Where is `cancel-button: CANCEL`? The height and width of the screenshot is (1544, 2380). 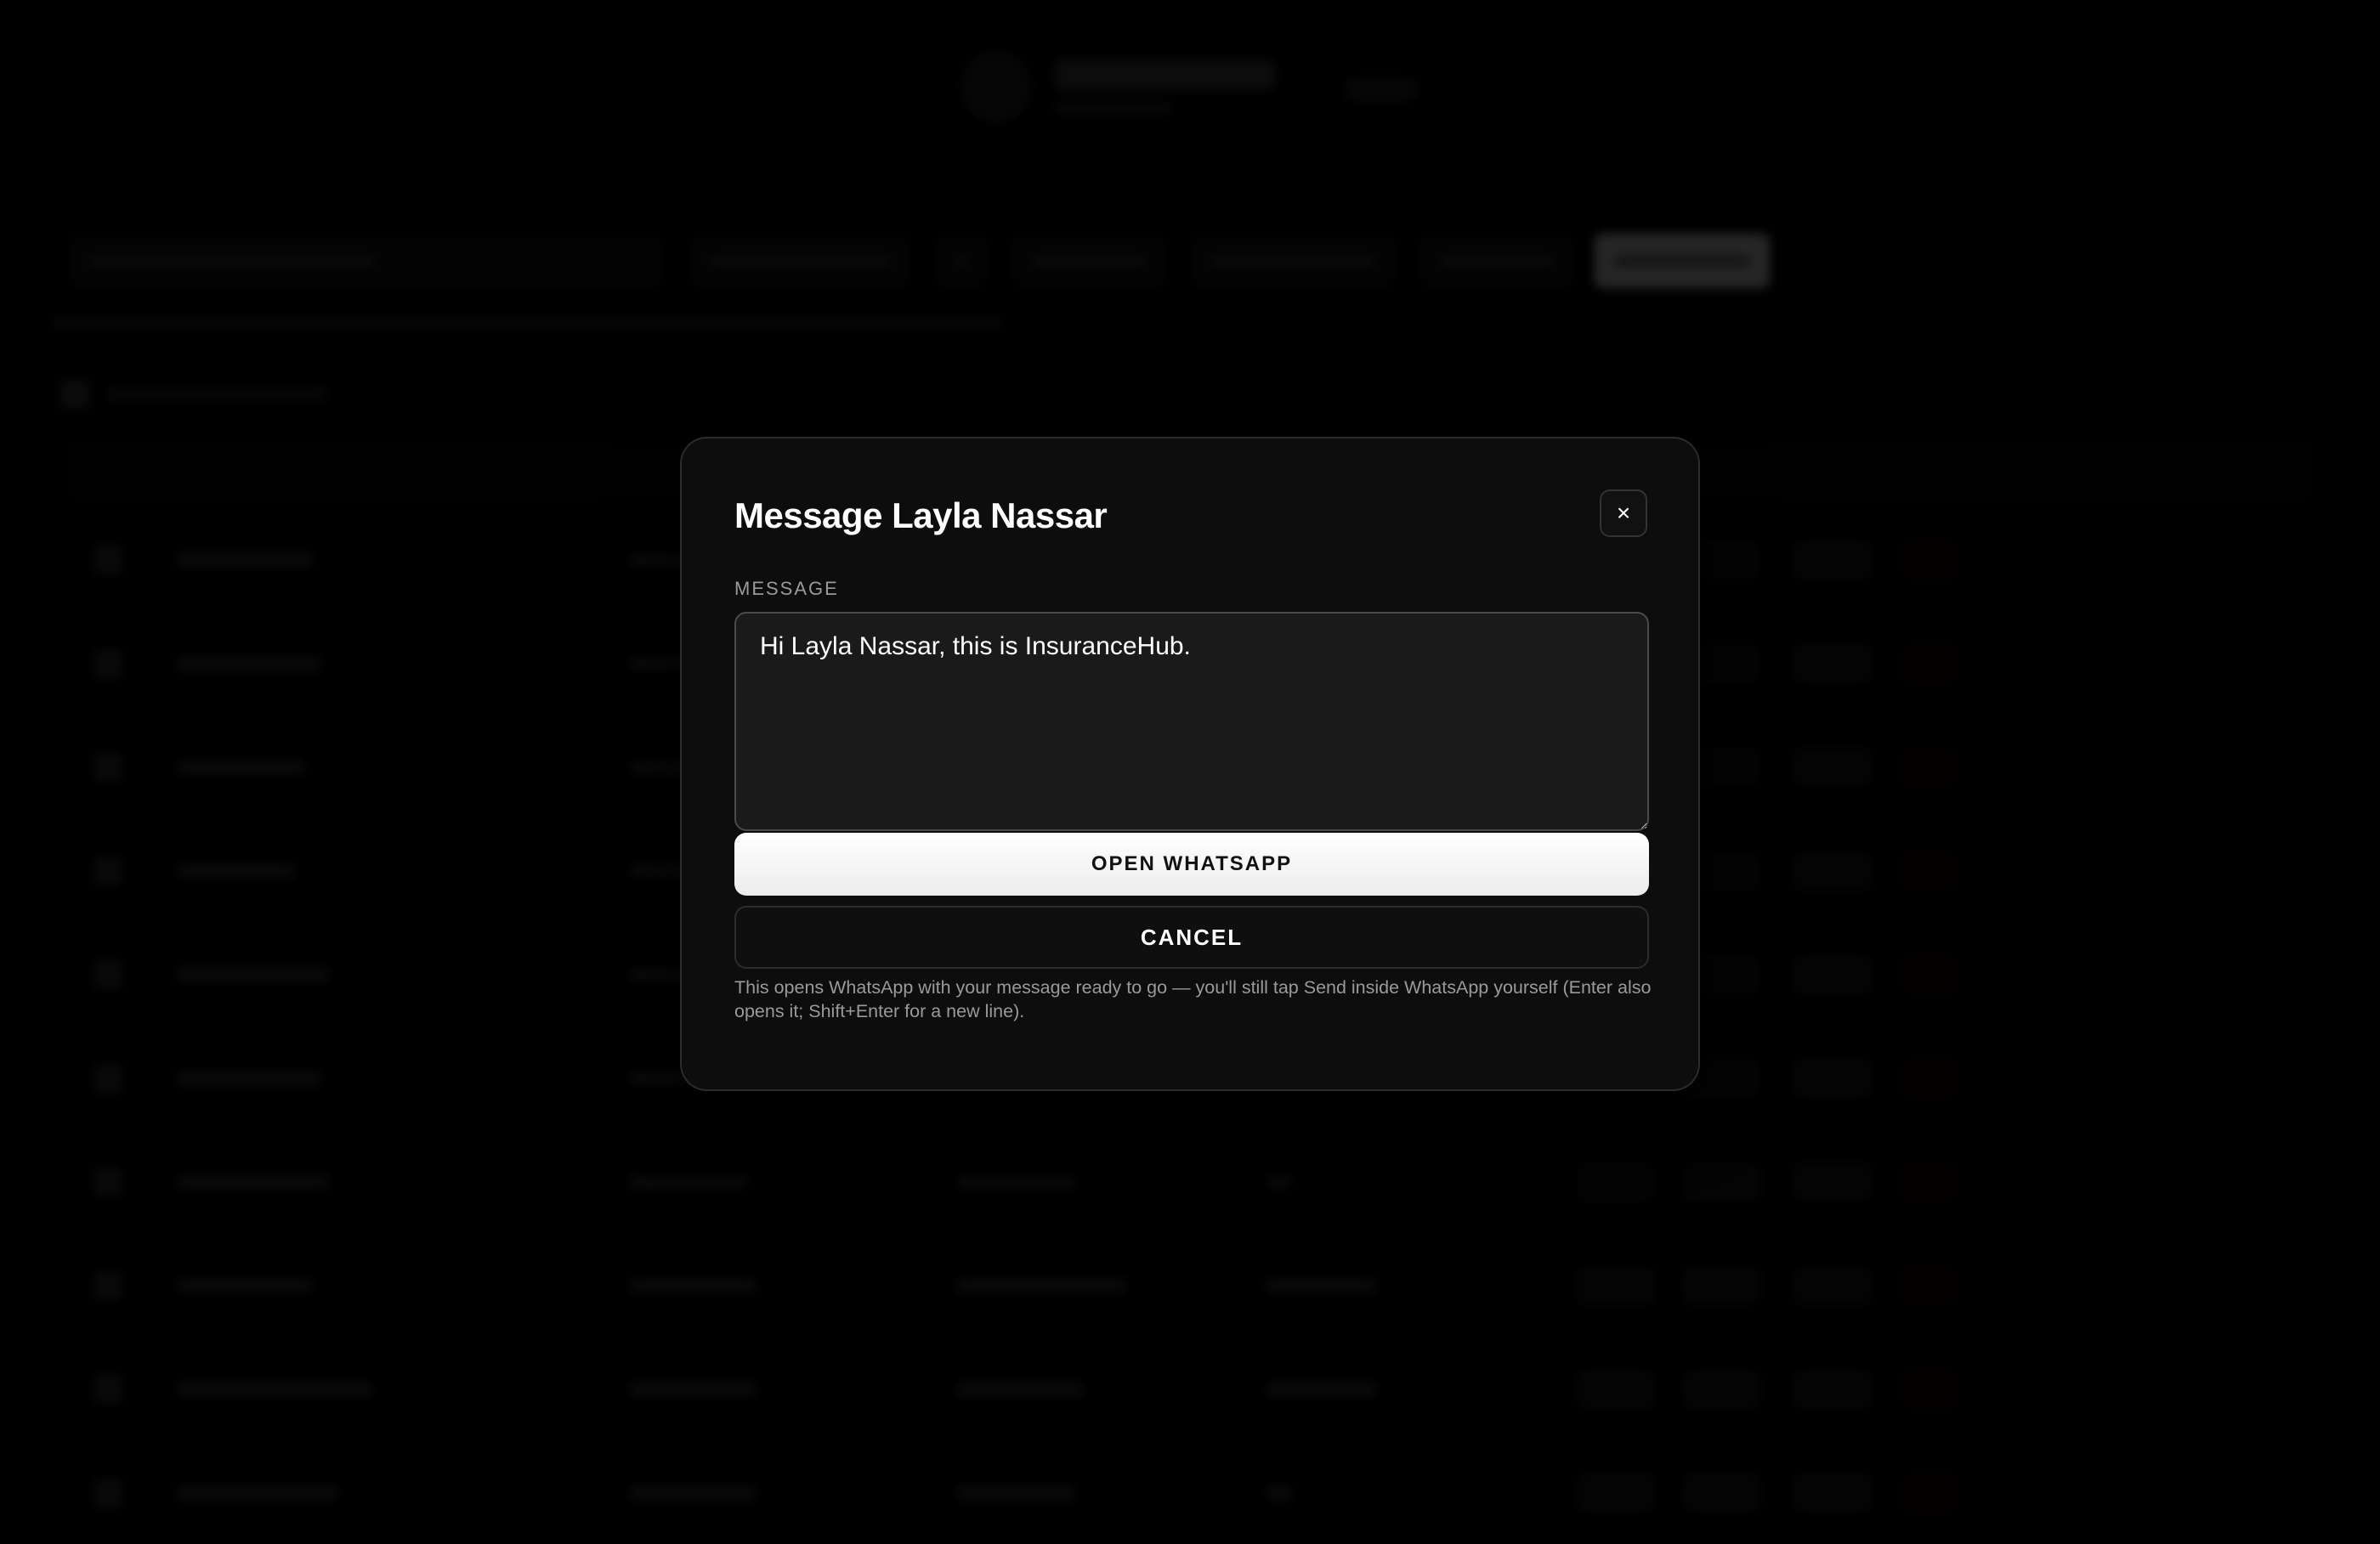 cancel-button: CANCEL is located at coordinates (1191, 938).